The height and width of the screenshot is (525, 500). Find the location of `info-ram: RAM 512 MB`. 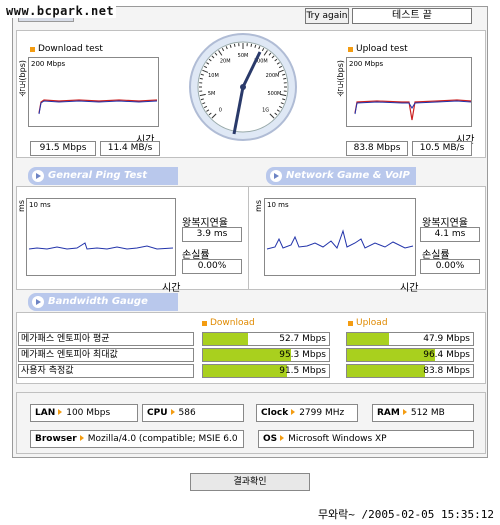

info-ram: RAM 512 MB is located at coordinates (423, 413).